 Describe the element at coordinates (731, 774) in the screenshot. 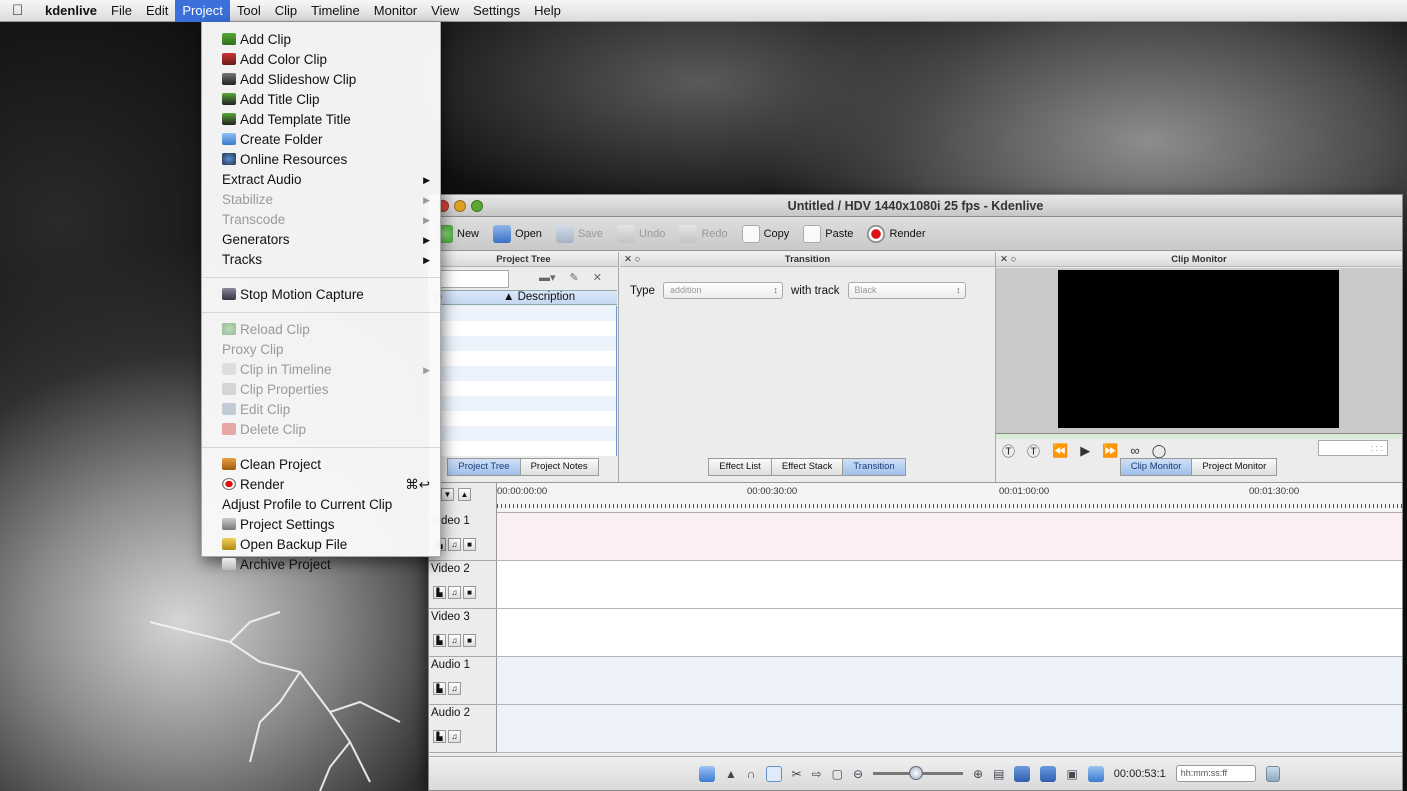

I see `razor-tool-icon: ▲` at that location.